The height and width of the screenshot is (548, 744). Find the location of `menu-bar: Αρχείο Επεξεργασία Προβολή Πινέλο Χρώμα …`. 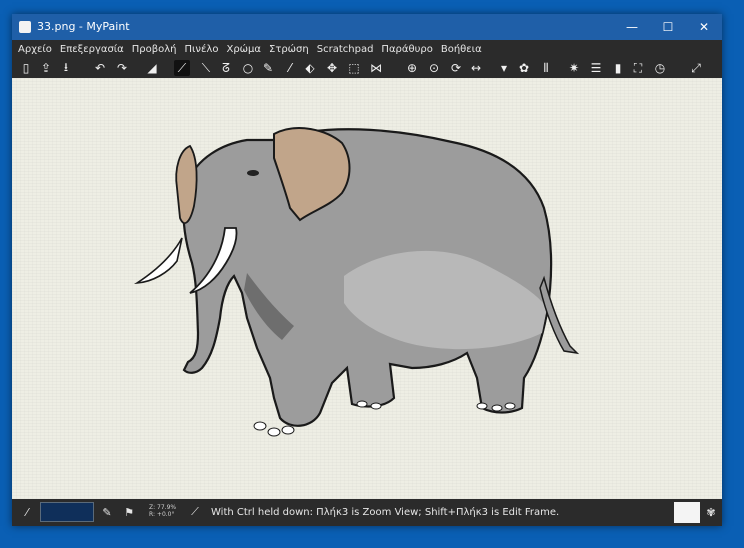

menu-bar: Αρχείο Επεξεργασία Προβολή Πινέλο Χρώμα … is located at coordinates (367, 49).